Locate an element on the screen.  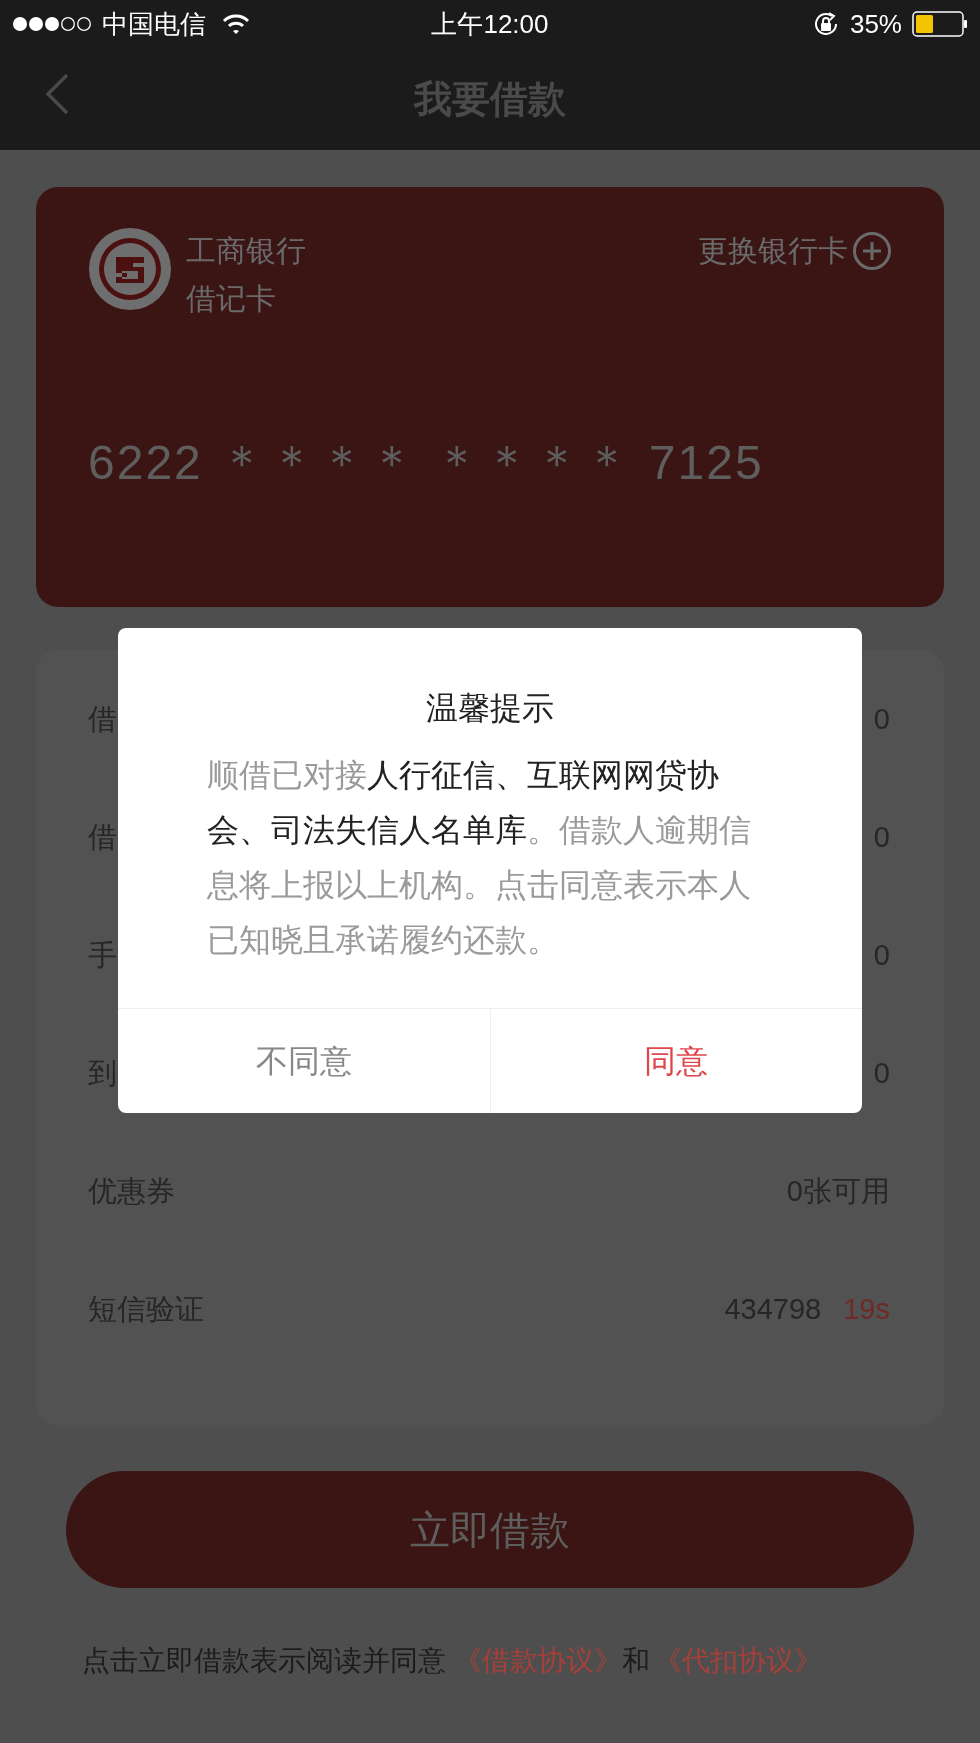
card-number: 6222 ＊＊＊＊ ＊＊＊＊ 7125 is located at coordinates (426, 463).